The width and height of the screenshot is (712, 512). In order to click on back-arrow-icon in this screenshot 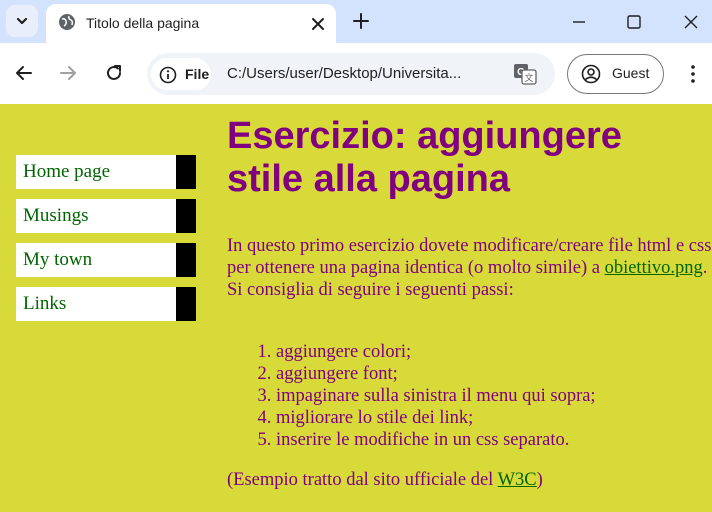, I will do `click(24, 73)`.